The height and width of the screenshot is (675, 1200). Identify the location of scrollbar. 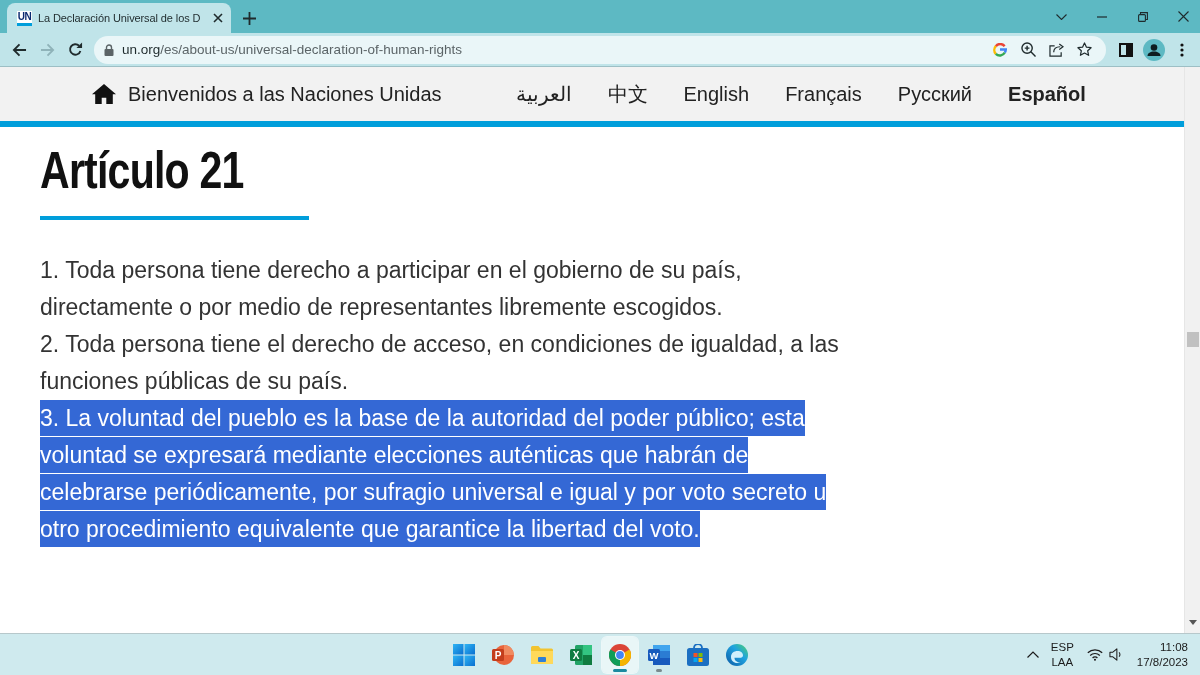
(1192, 350).